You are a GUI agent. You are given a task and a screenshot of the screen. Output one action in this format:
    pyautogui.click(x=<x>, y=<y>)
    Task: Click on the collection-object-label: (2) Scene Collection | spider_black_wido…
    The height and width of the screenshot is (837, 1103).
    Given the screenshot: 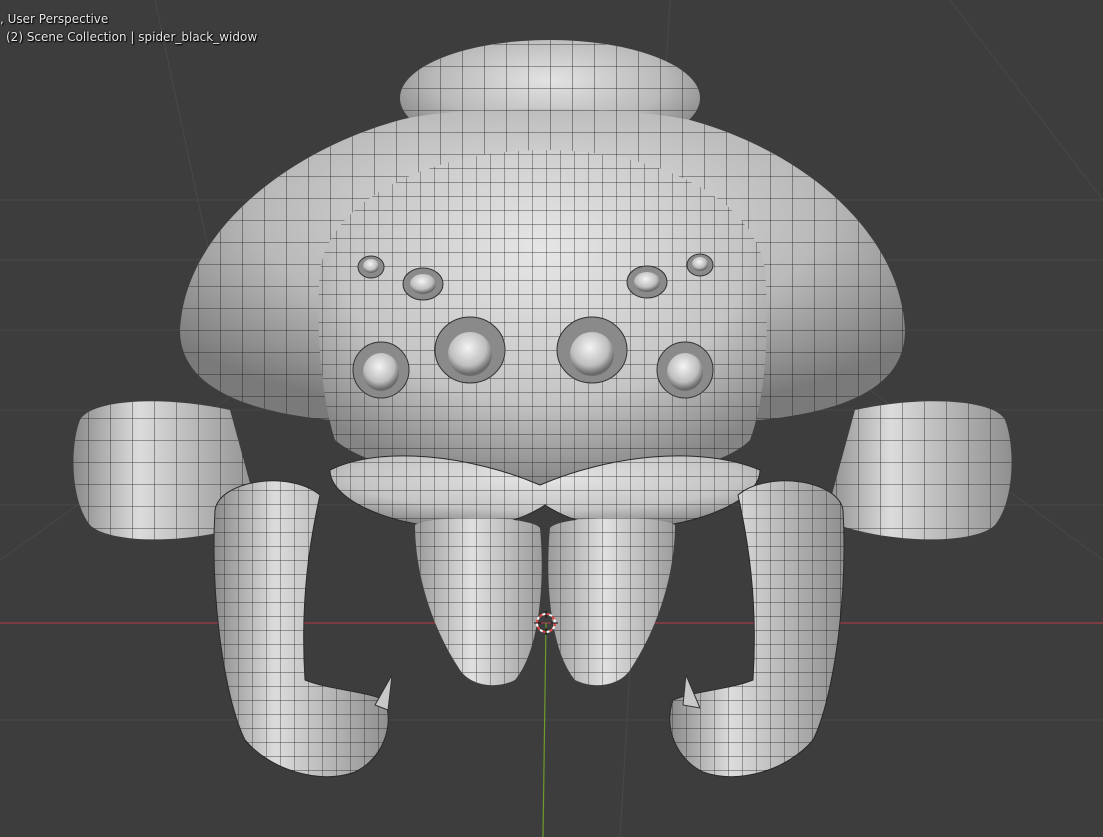 What is the action you would take?
    pyautogui.click(x=132, y=37)
    